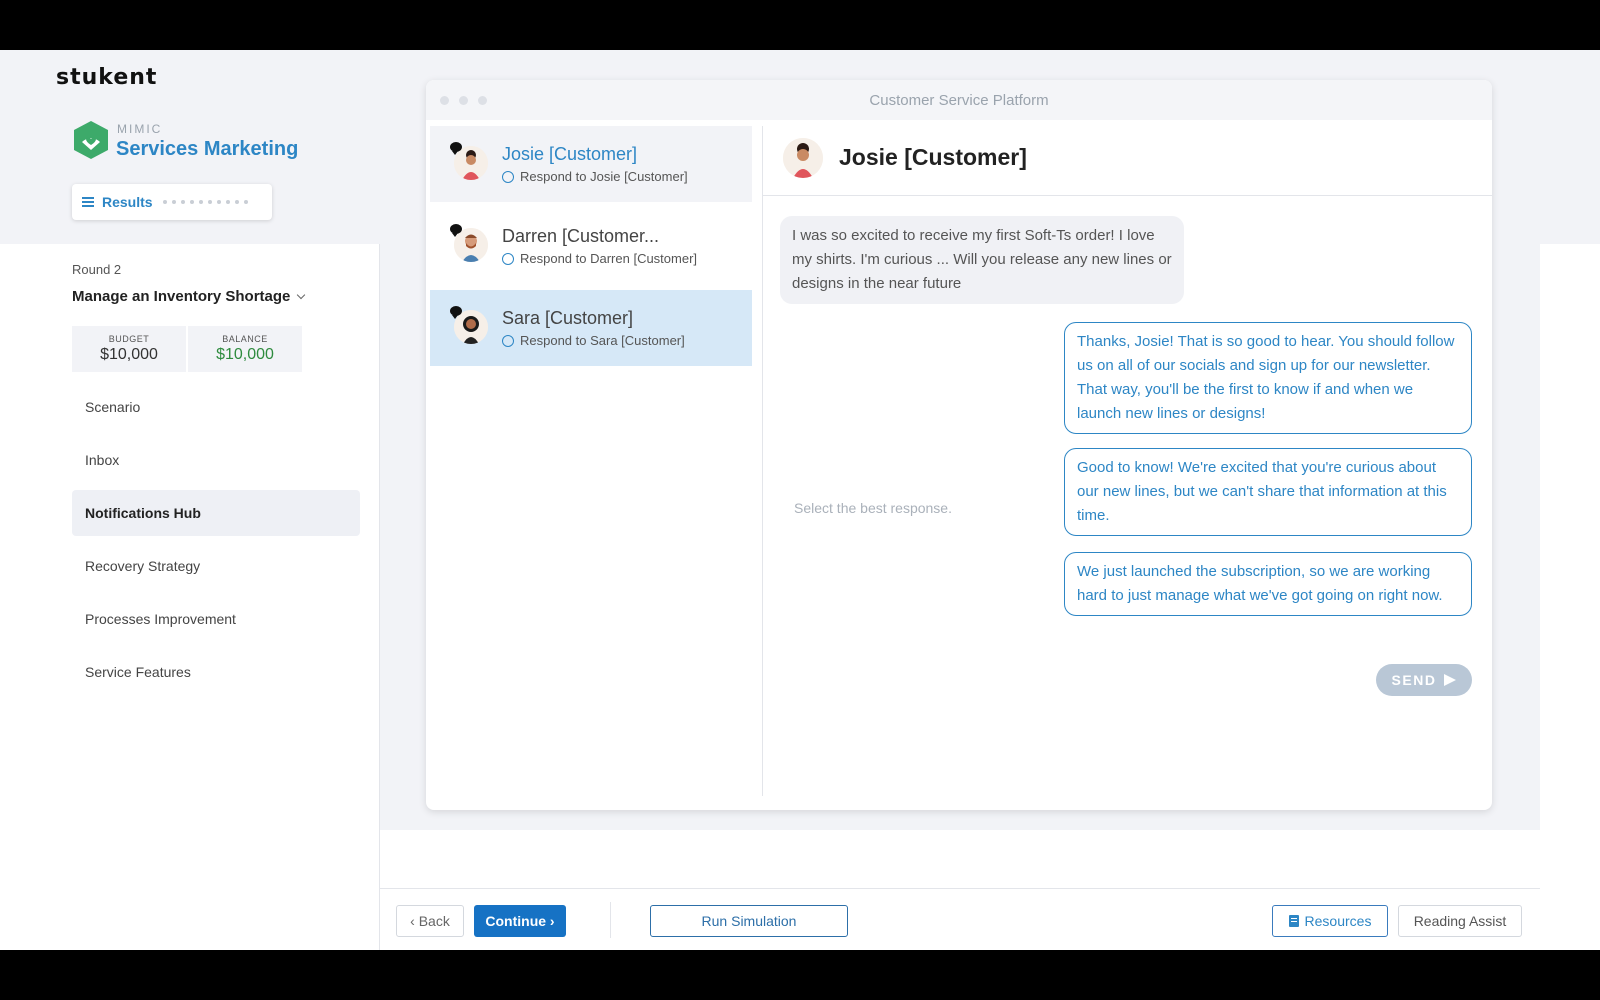 The height and width of the screenshot is (1000, 1600). I want to click on mimic-logo-icon, so click(91, 140).